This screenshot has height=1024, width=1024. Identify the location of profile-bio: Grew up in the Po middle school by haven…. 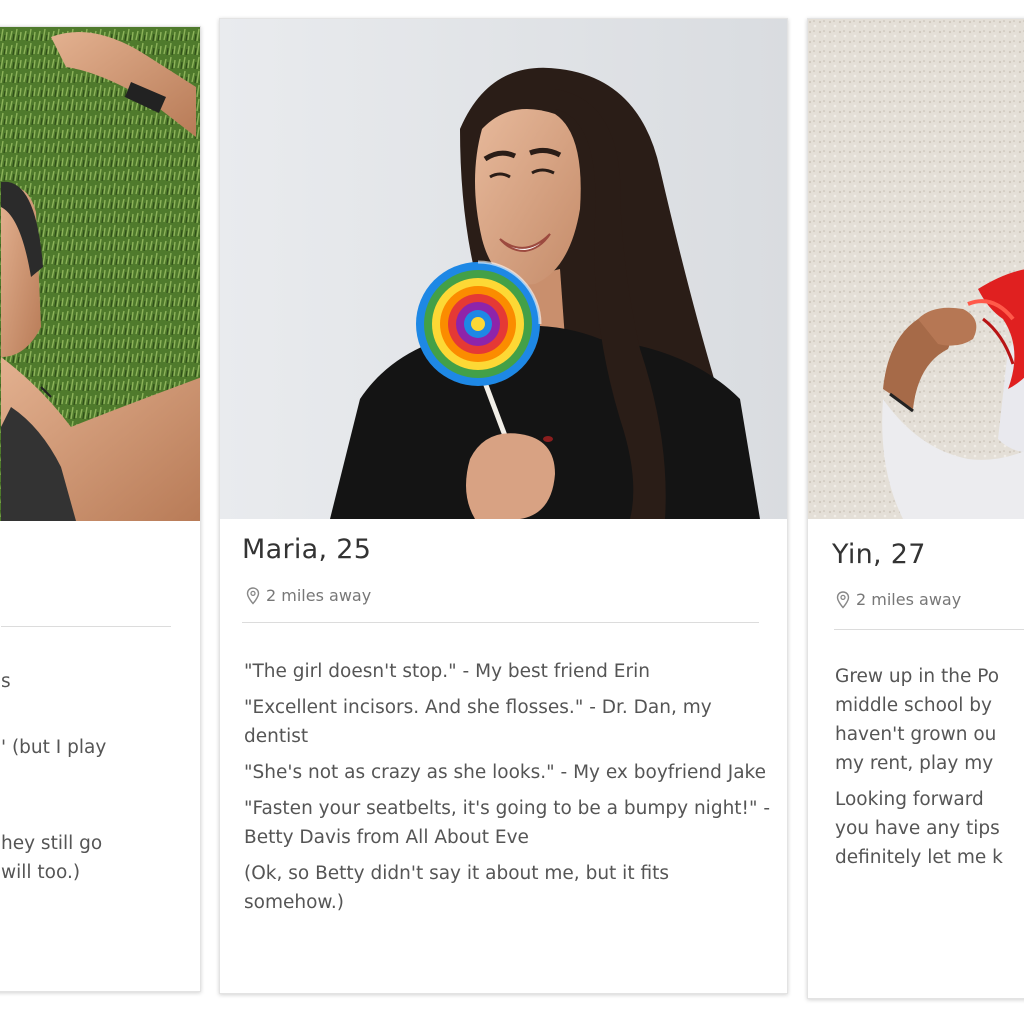
(927, 770).